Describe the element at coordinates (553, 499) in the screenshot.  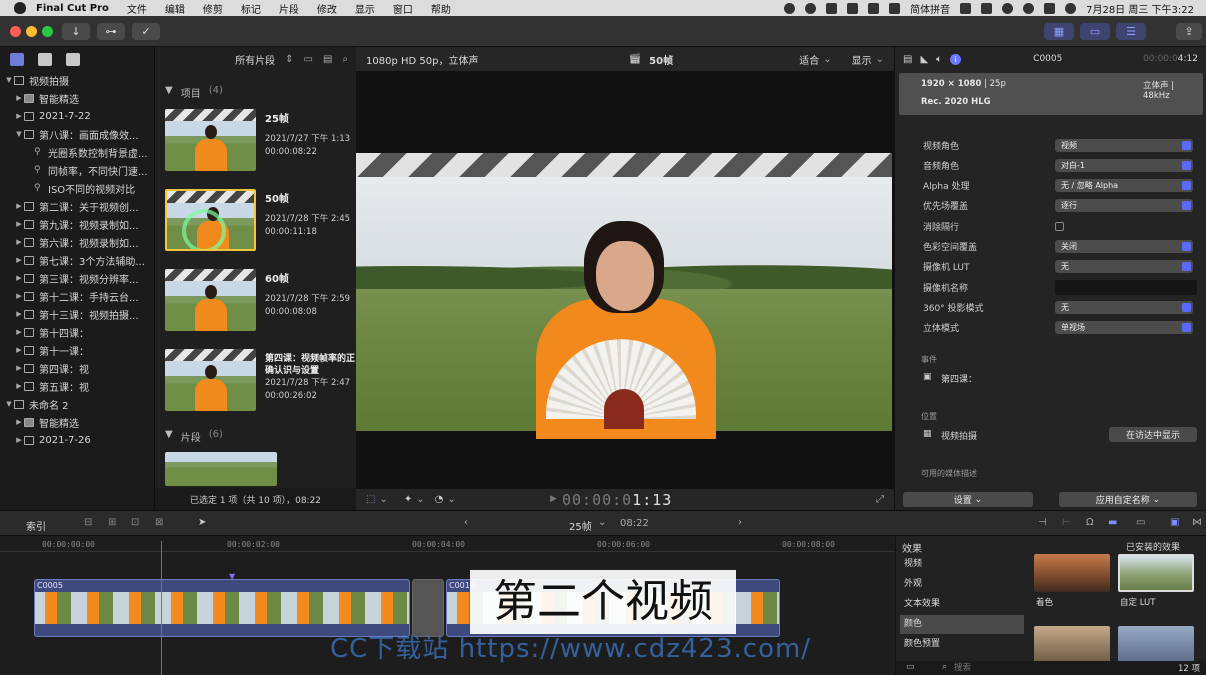
I see `play-icon: ▶` at that location.